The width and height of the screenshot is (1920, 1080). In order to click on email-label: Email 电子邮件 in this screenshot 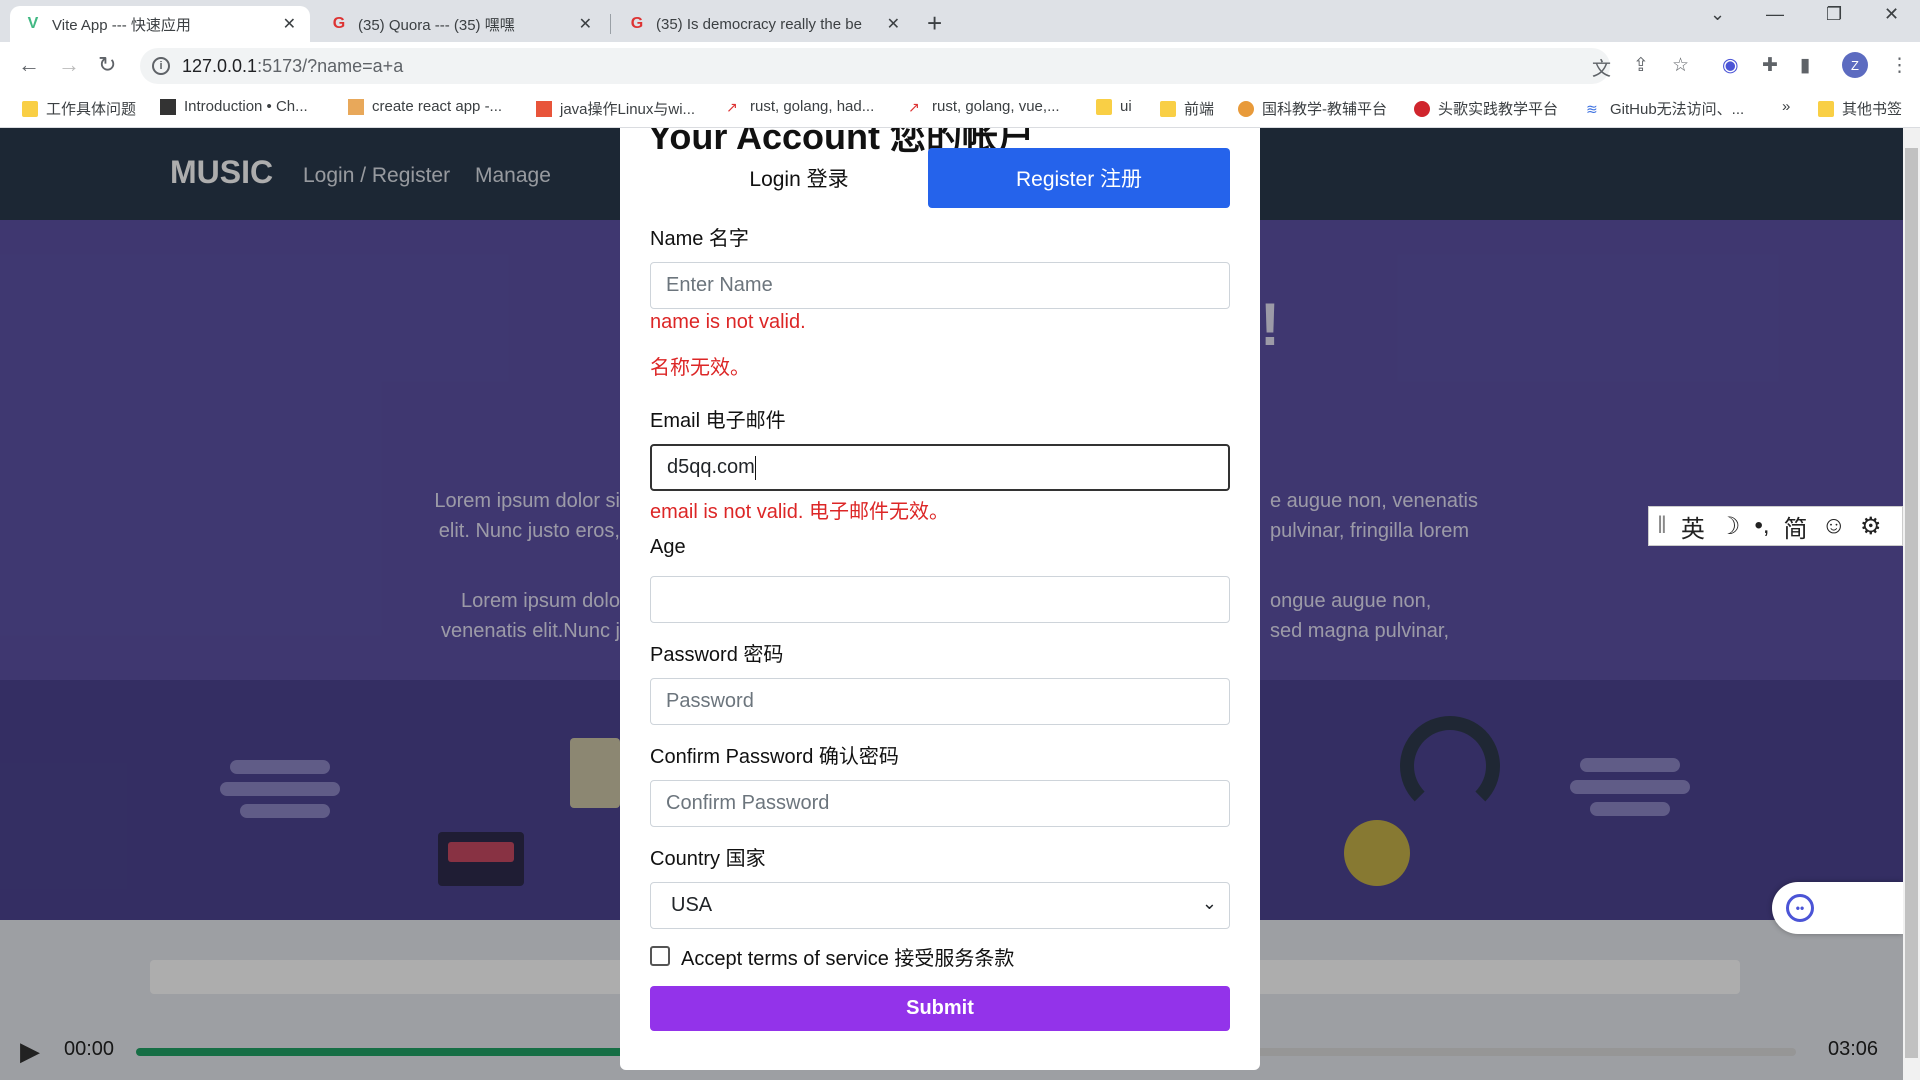, I will do `click(718, 421)`.